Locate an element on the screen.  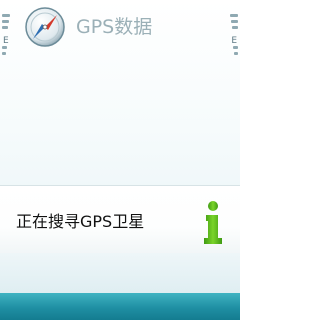
signal-label: E is located at coordinates (6, 41).